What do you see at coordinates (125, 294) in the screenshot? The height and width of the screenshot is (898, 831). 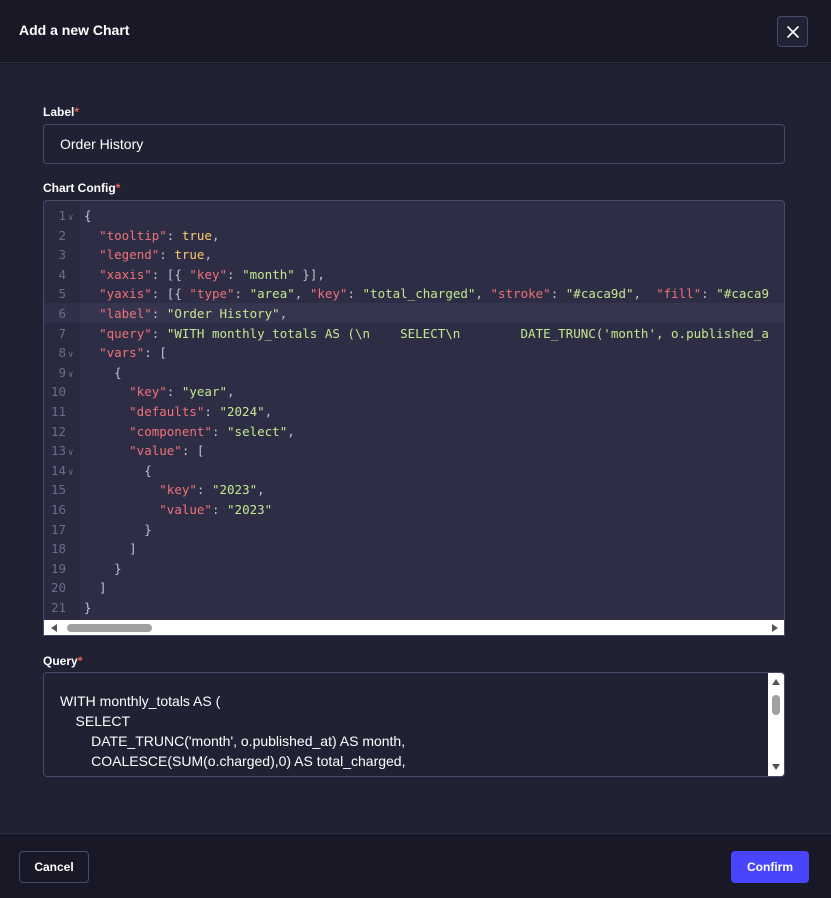 I see `code-token: "yaxis"` at bounding box center [125, 294].